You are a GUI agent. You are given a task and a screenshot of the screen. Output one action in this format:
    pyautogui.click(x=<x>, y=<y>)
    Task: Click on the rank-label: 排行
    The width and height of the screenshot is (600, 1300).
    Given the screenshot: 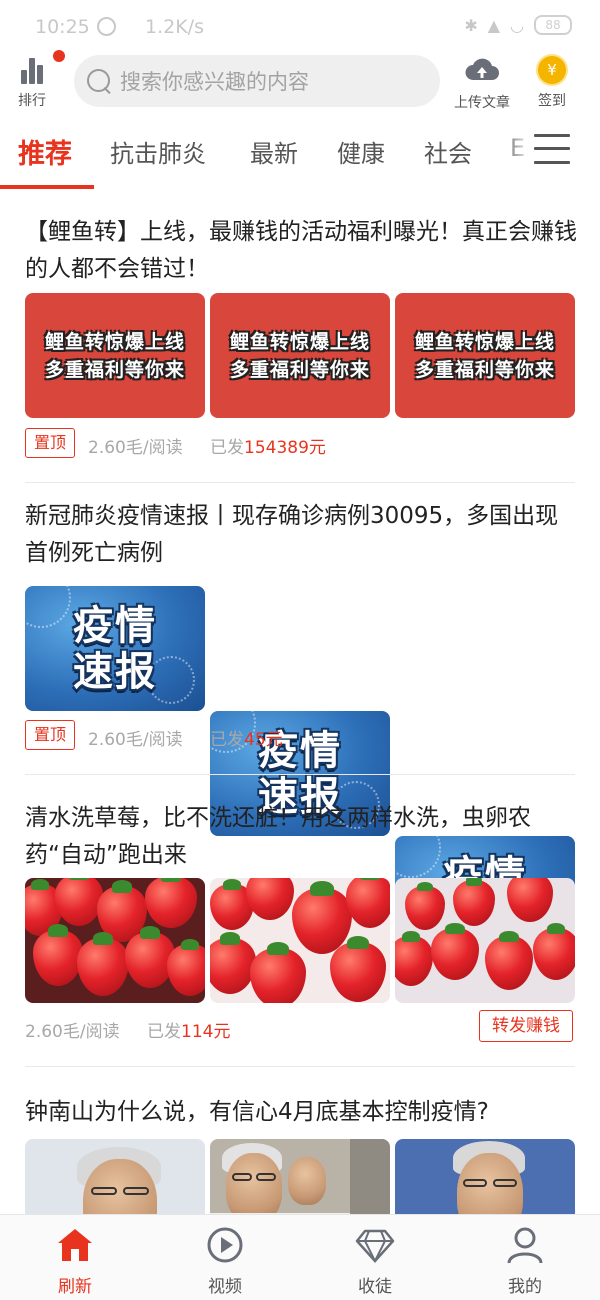 What is the action you would take?
    pyautogui.click(x=32, y=101)
    